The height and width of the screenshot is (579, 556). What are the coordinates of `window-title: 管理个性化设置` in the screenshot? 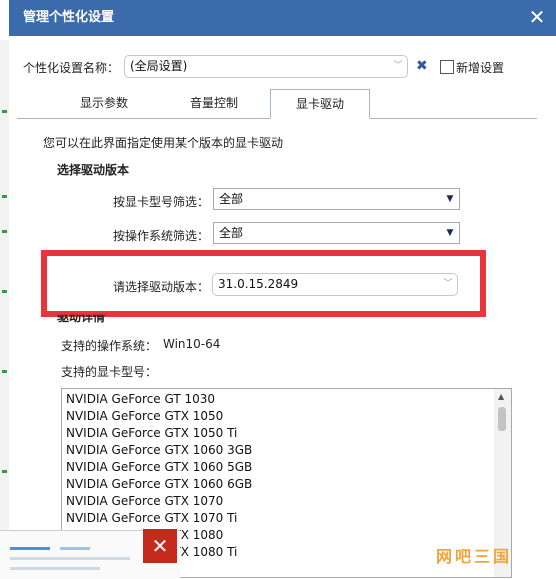 It's located at (69, 17).